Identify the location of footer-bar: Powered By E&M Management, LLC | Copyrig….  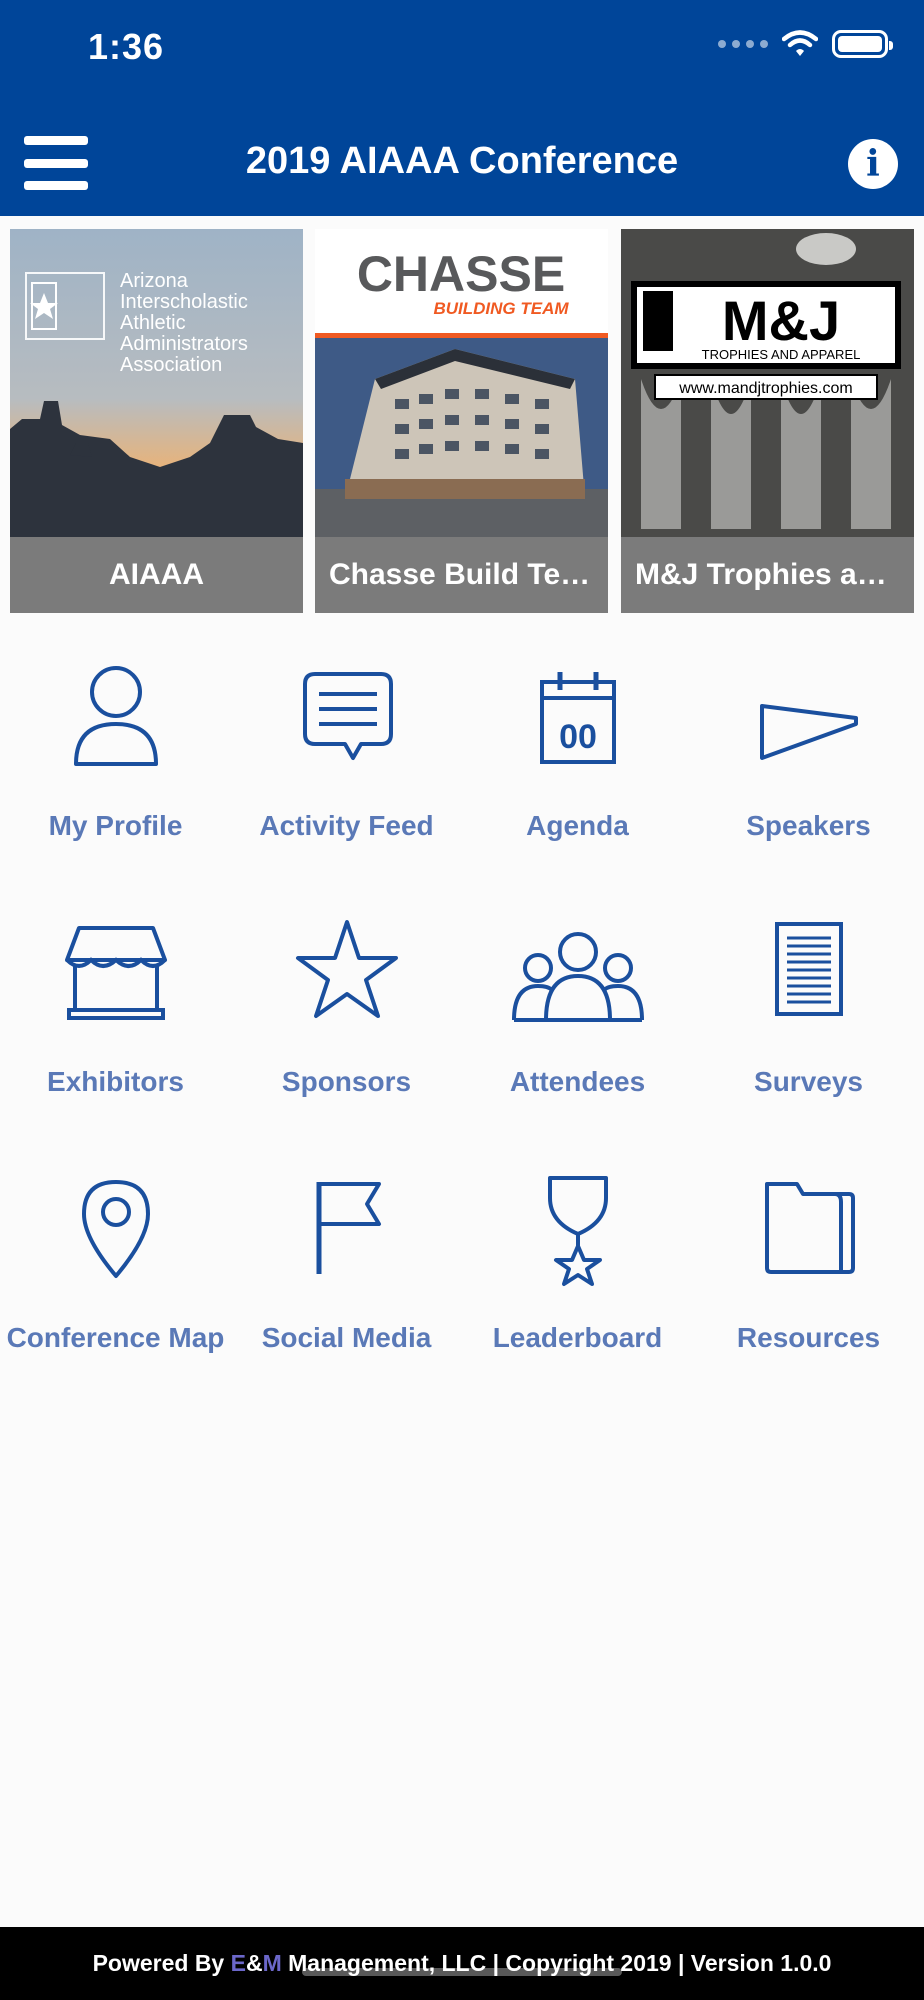
(462, 1963).